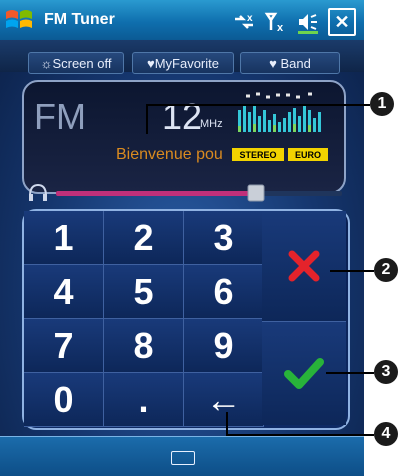 The height and width of the screenshot is (476, 406). Describe the element at coordinates (38, 192) in the screenshot. I see `headphone-icon` at that location.